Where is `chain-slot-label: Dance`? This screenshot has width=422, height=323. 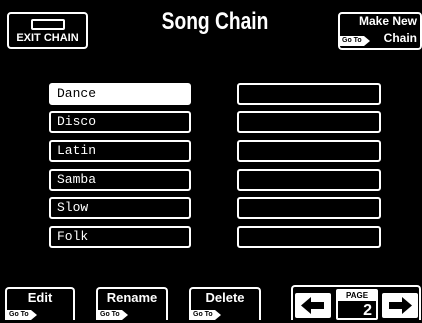
chain-slot-label: Dance is located at coordinates (77, 93).